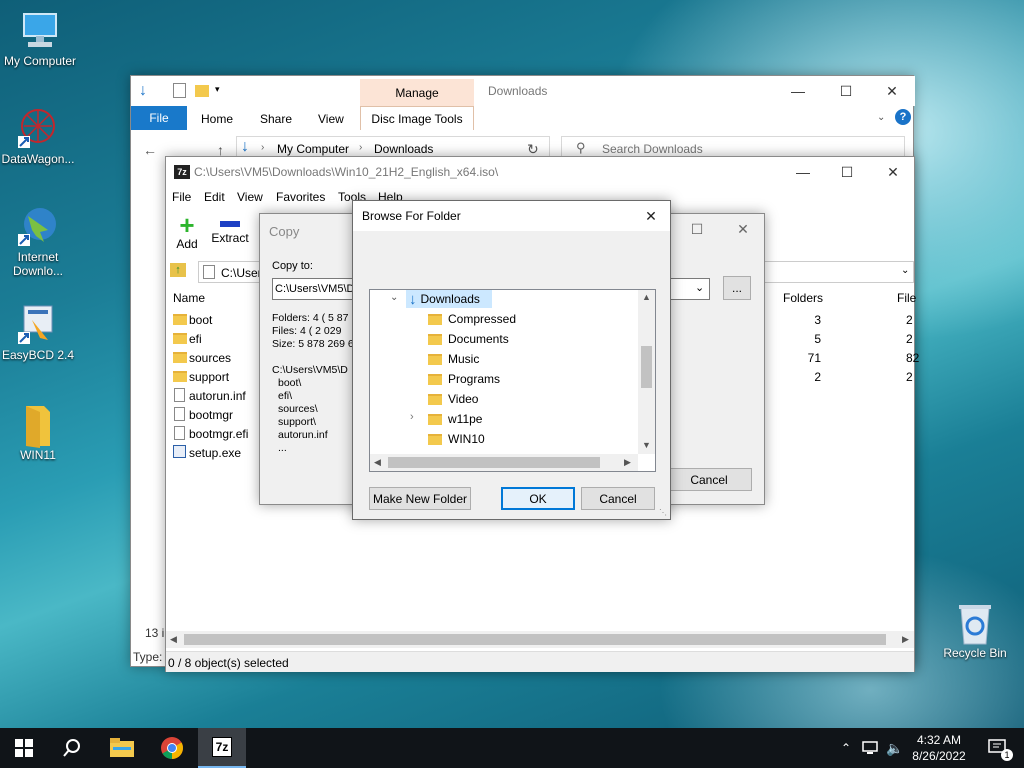 The height and width of the screenshot is (768, 1024). What do you see at coordinates (1007, 755) in the screenshot?
I see `notification-badge: 1` at bounding box center [1007, 755].